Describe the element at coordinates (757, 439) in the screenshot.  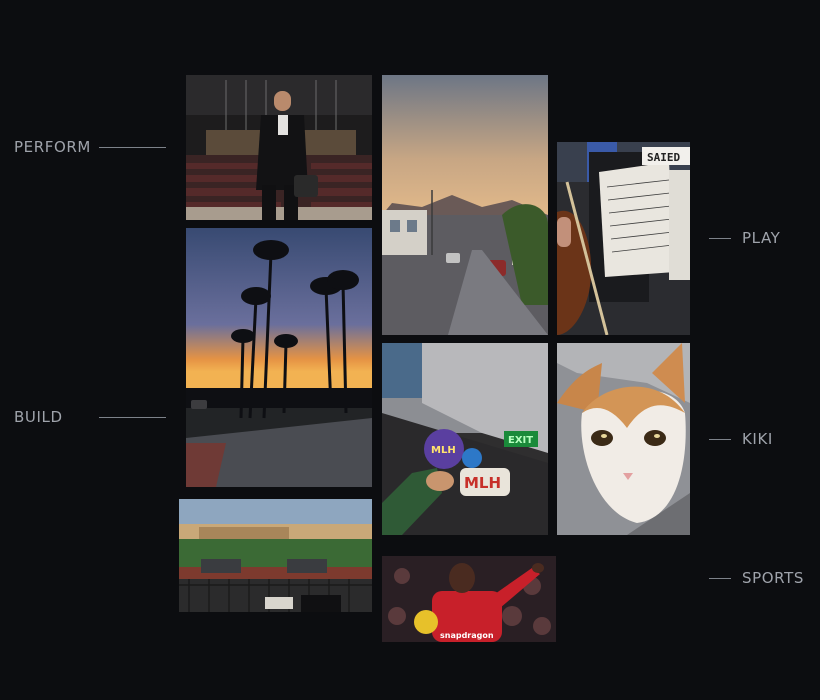
I see `label-kiki: KIKI` at that location.